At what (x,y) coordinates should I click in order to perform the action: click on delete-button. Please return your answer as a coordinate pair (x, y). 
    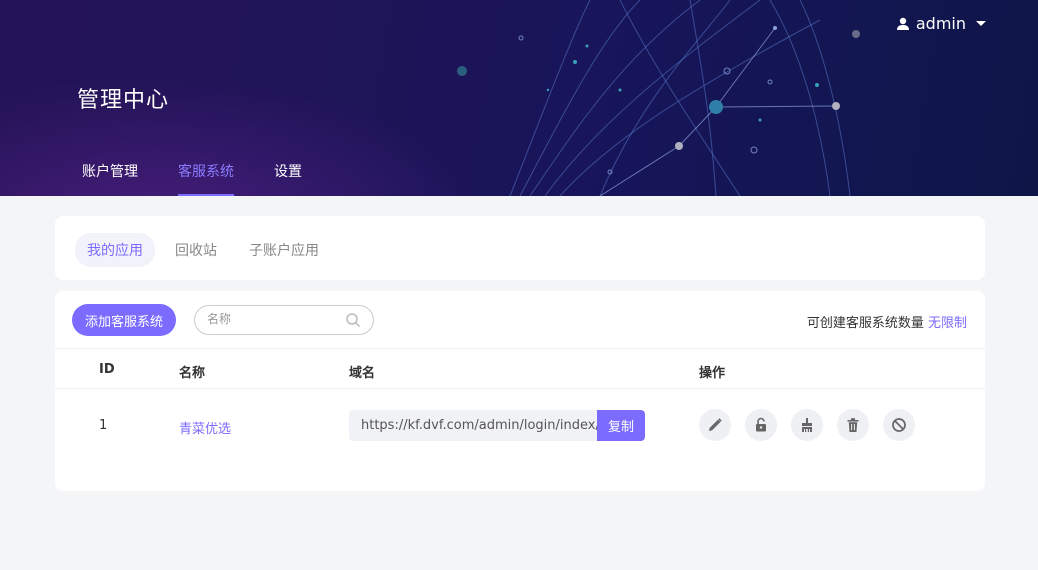
    Looking at the image, I should click on (853, 425).